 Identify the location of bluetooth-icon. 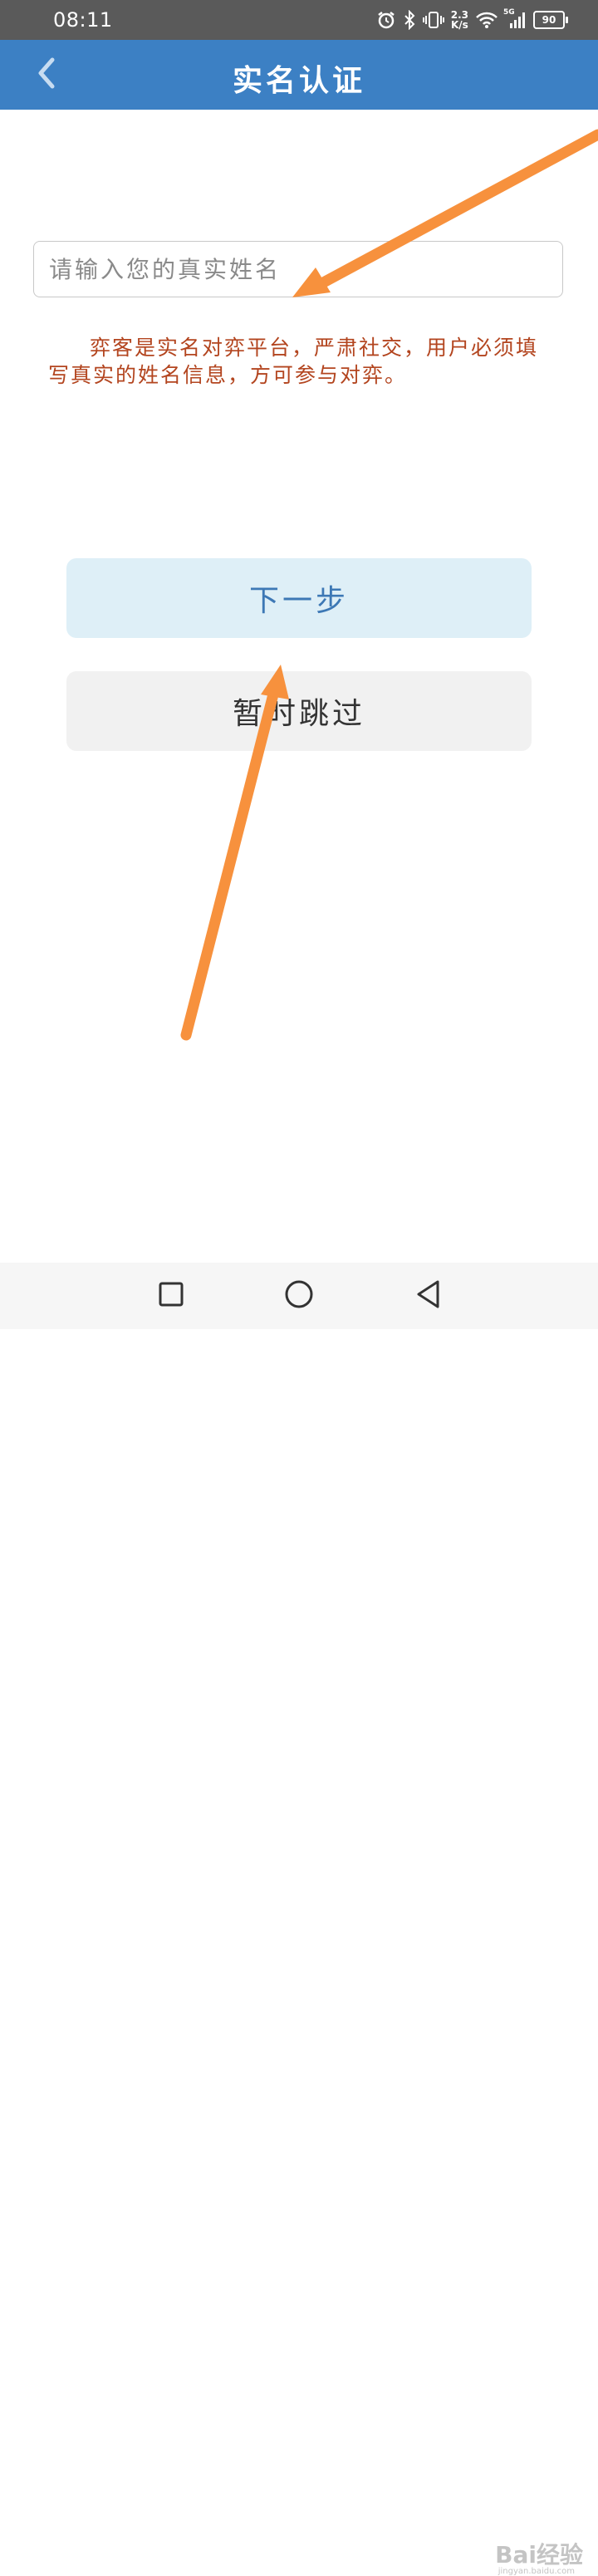
(410, 20).